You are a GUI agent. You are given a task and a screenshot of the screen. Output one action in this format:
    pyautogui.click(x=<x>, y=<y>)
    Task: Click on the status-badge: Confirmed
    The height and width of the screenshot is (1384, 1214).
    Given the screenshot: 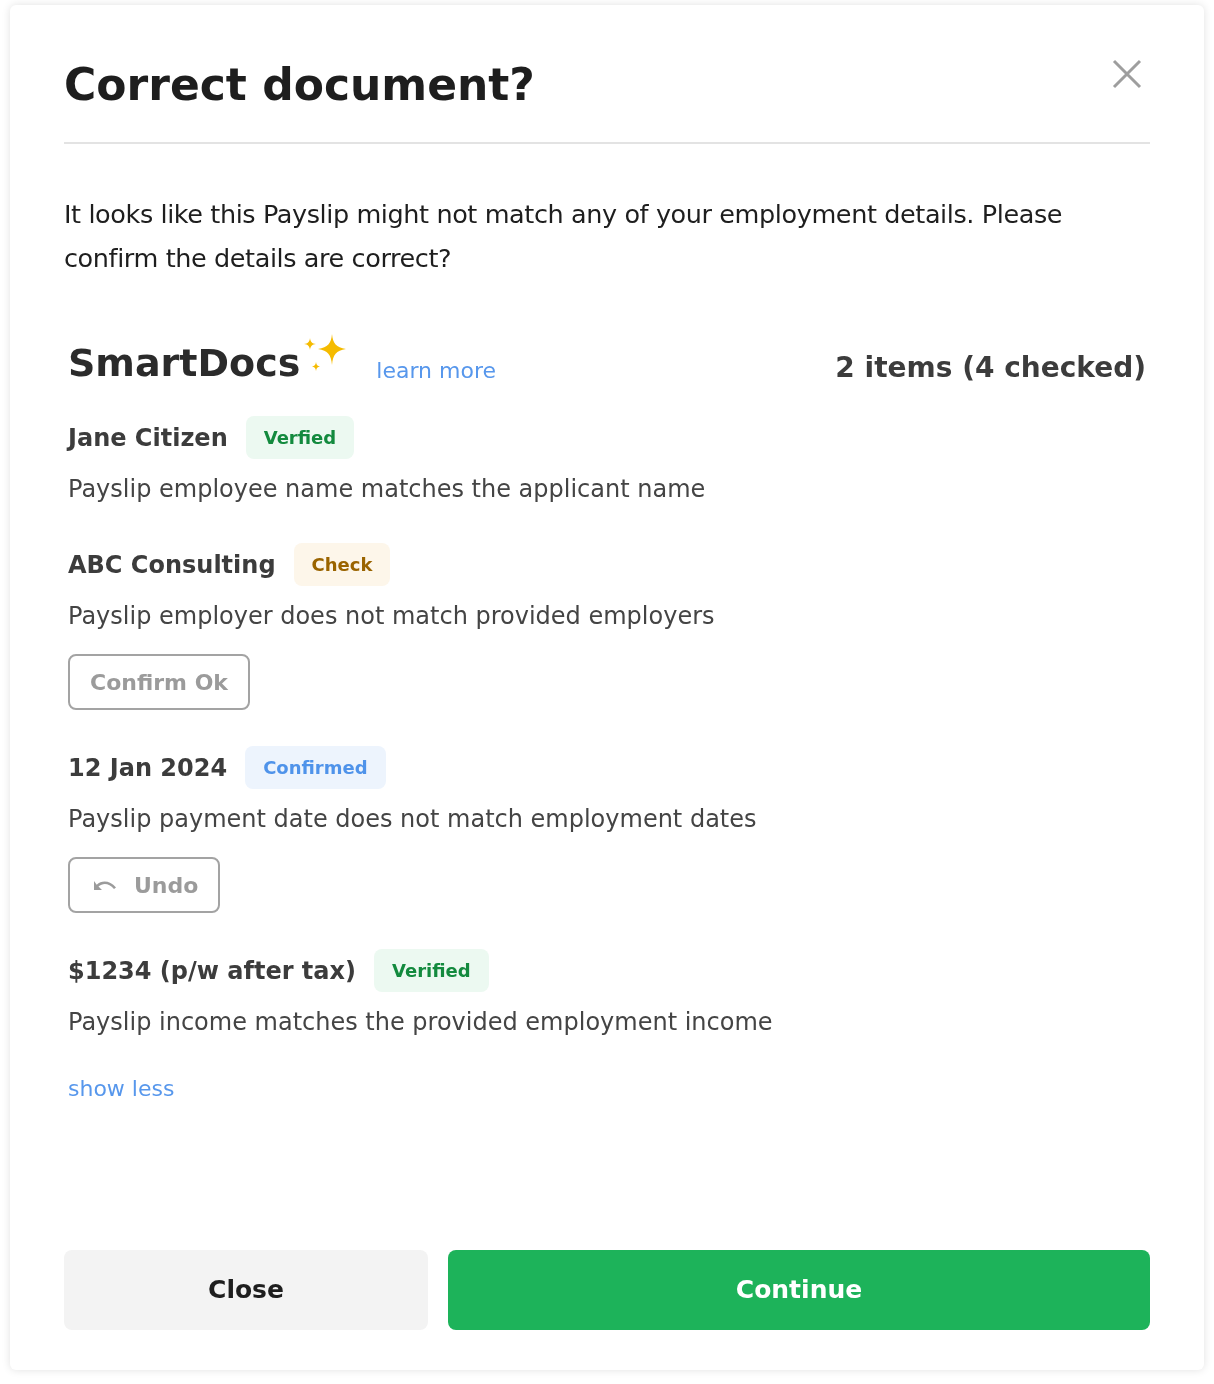 What is the action you would take?
    pyautogui.click(x=315, y=767)
    